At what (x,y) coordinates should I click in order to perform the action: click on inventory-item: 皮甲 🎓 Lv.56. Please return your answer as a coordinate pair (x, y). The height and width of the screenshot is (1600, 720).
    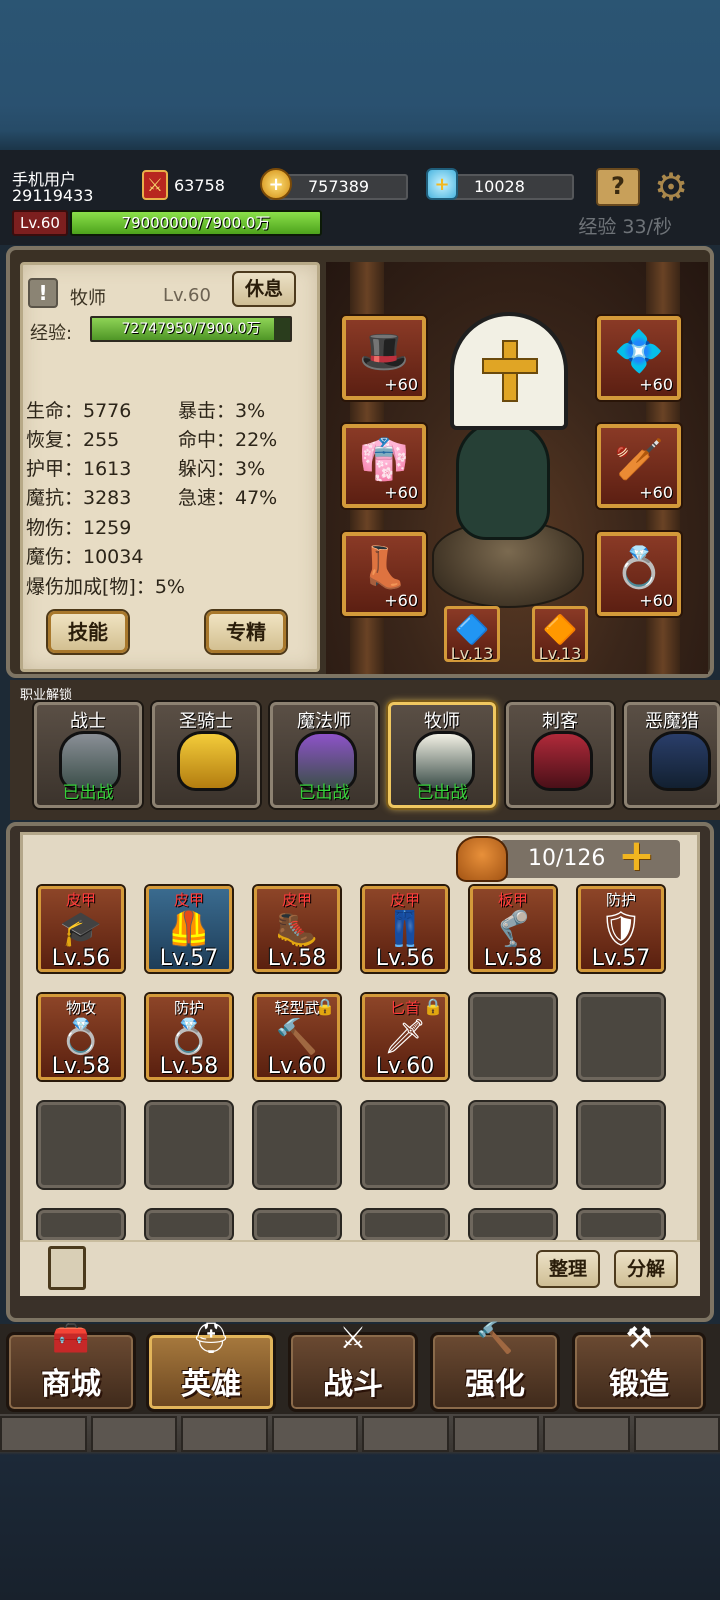
    Looking at the image, I should click on (81, 929).